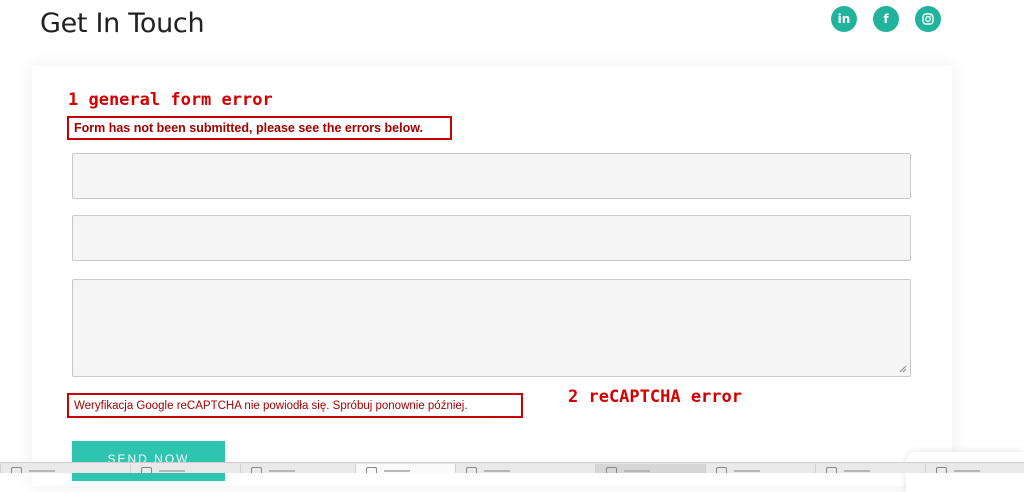 The width and height of the screenshot is (1024, 492). I want to click on linkedin-icon: in, so click(844, 19).